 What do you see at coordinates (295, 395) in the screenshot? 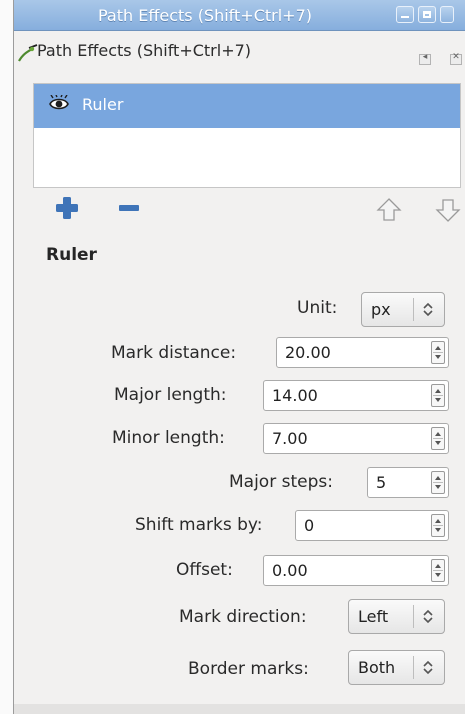
I see `major-length-value: 14.00` at bounding box center [295, 395].